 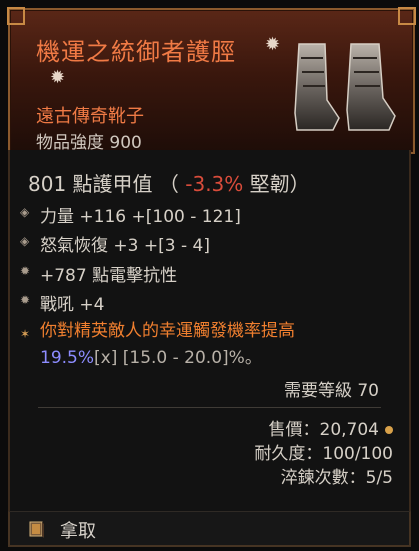 What do you see at coordinates (109, 276) in the screenshot?
I see `affix-text: +787 點電擊抗性` at bounding box center [109, 276].